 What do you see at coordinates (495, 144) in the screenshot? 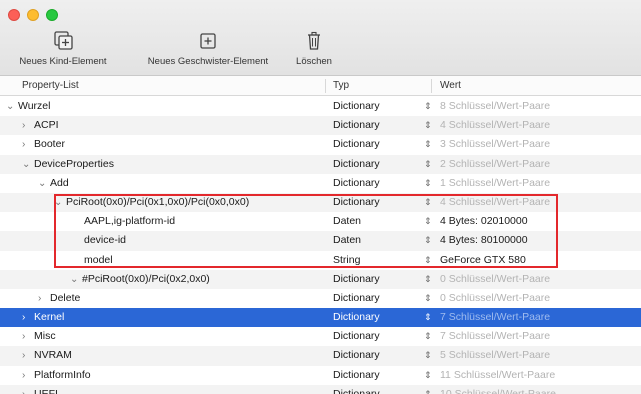
I see `row-value: 3 Schlüssel/Wert-Paare` at bounding box center [495, 144].